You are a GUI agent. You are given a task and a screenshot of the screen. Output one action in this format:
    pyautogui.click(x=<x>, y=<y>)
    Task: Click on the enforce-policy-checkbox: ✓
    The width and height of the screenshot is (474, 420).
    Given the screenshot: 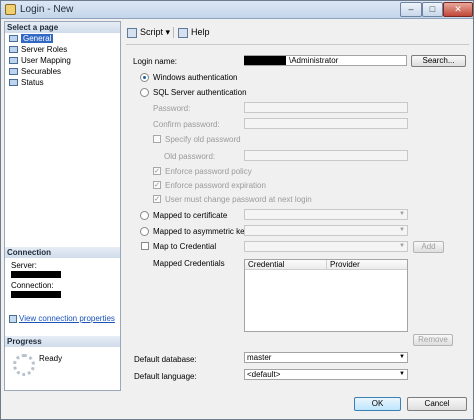 What is the action you would take?
    pyautogui.click(x=157, y=171)
    